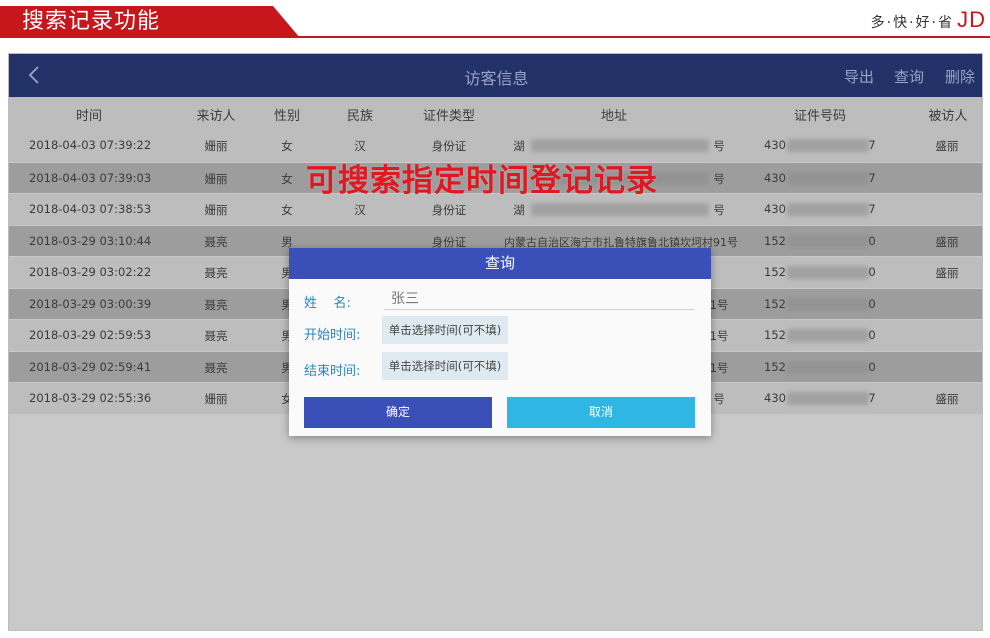 This screenshot has width=990, height=638. Describe the element at coordinates (88, 116) in the screenshot. I see `header-time: 时间` at that location.